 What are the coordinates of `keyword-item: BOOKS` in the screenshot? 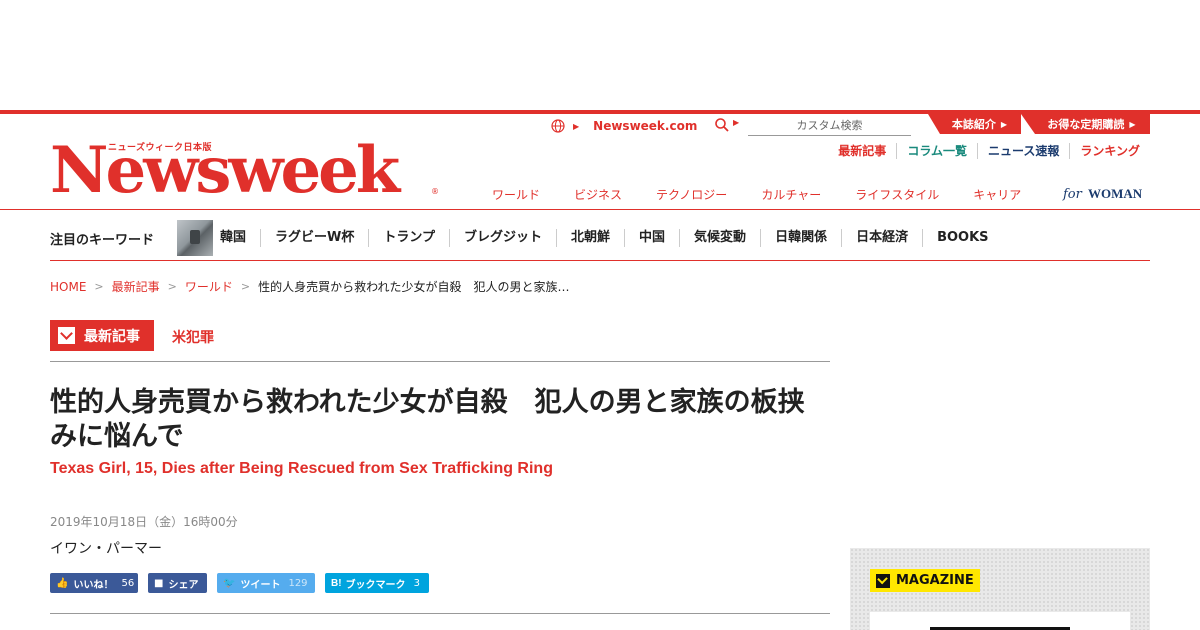 It's located at (962, 238).